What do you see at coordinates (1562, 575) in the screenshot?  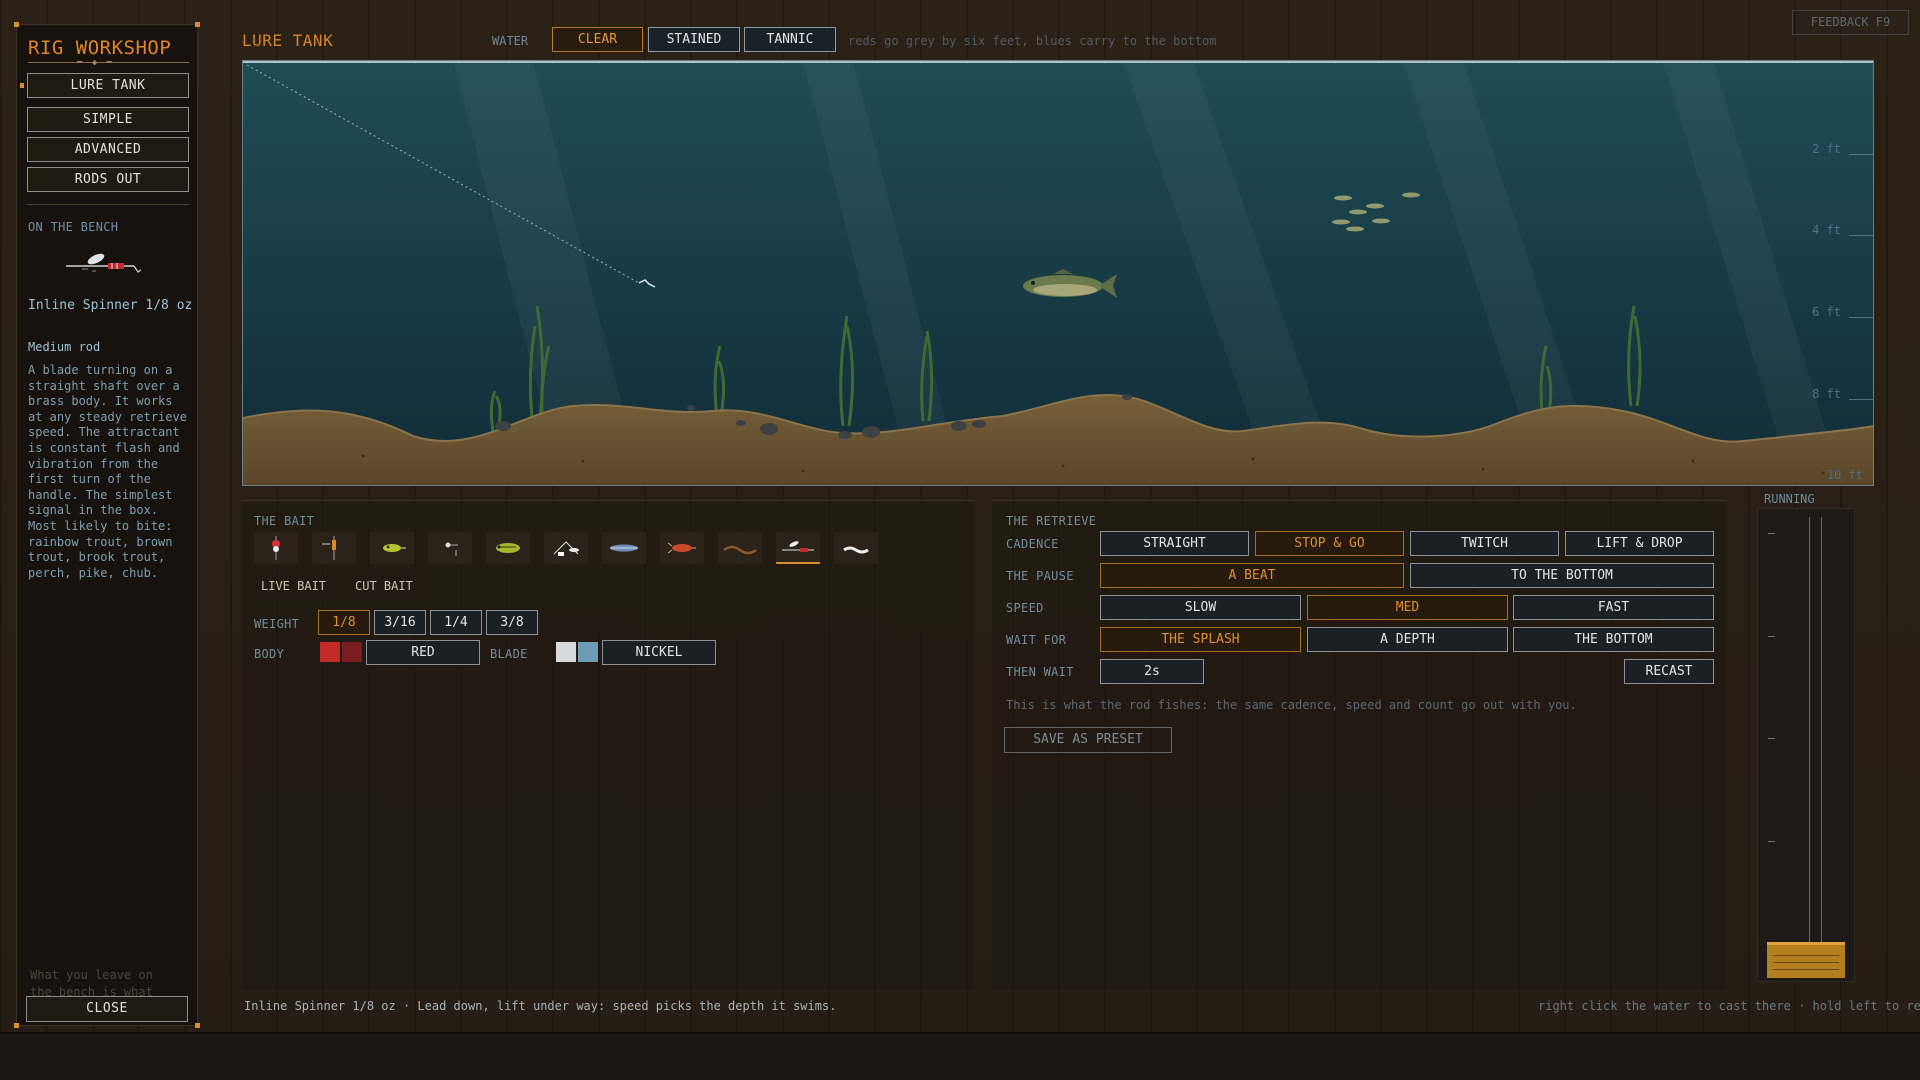 I see `pause-to-the-bottom-button: TO THE BOTTOM` at bounding box center [1562, 575].